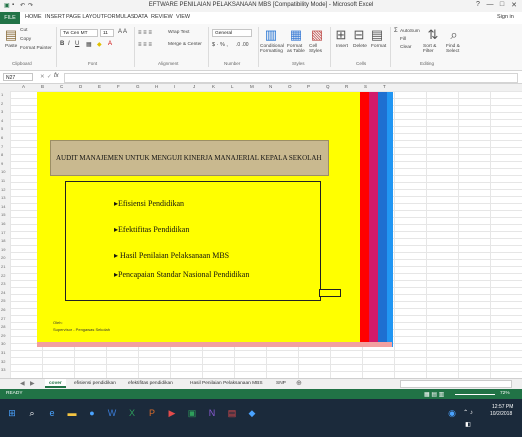  I want to click on column-header-cell: Q, so click(328, 86).